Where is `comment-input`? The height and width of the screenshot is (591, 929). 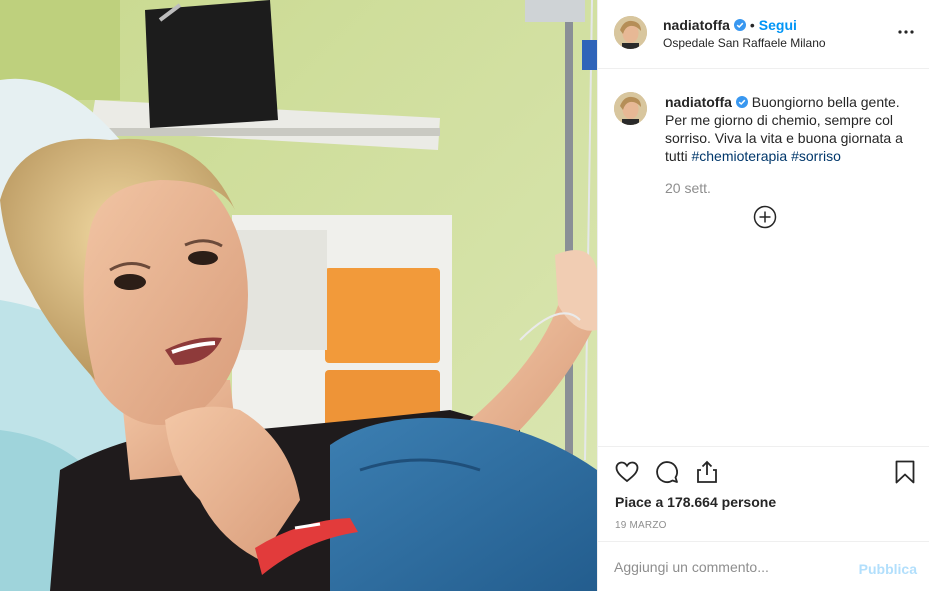 comment-input is located at coordinates (729, 567).